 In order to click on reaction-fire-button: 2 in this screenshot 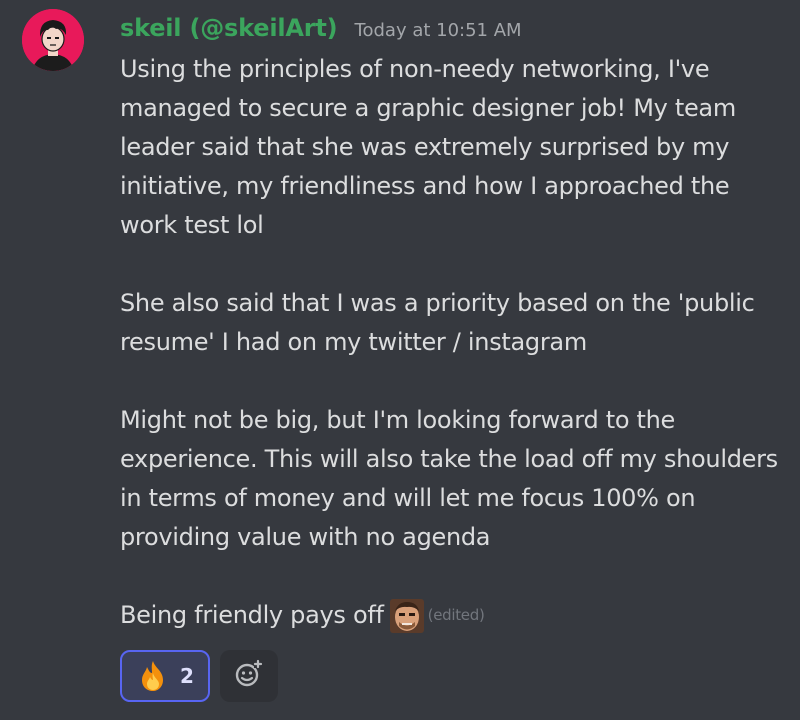, I will do `click(165, 676)`.